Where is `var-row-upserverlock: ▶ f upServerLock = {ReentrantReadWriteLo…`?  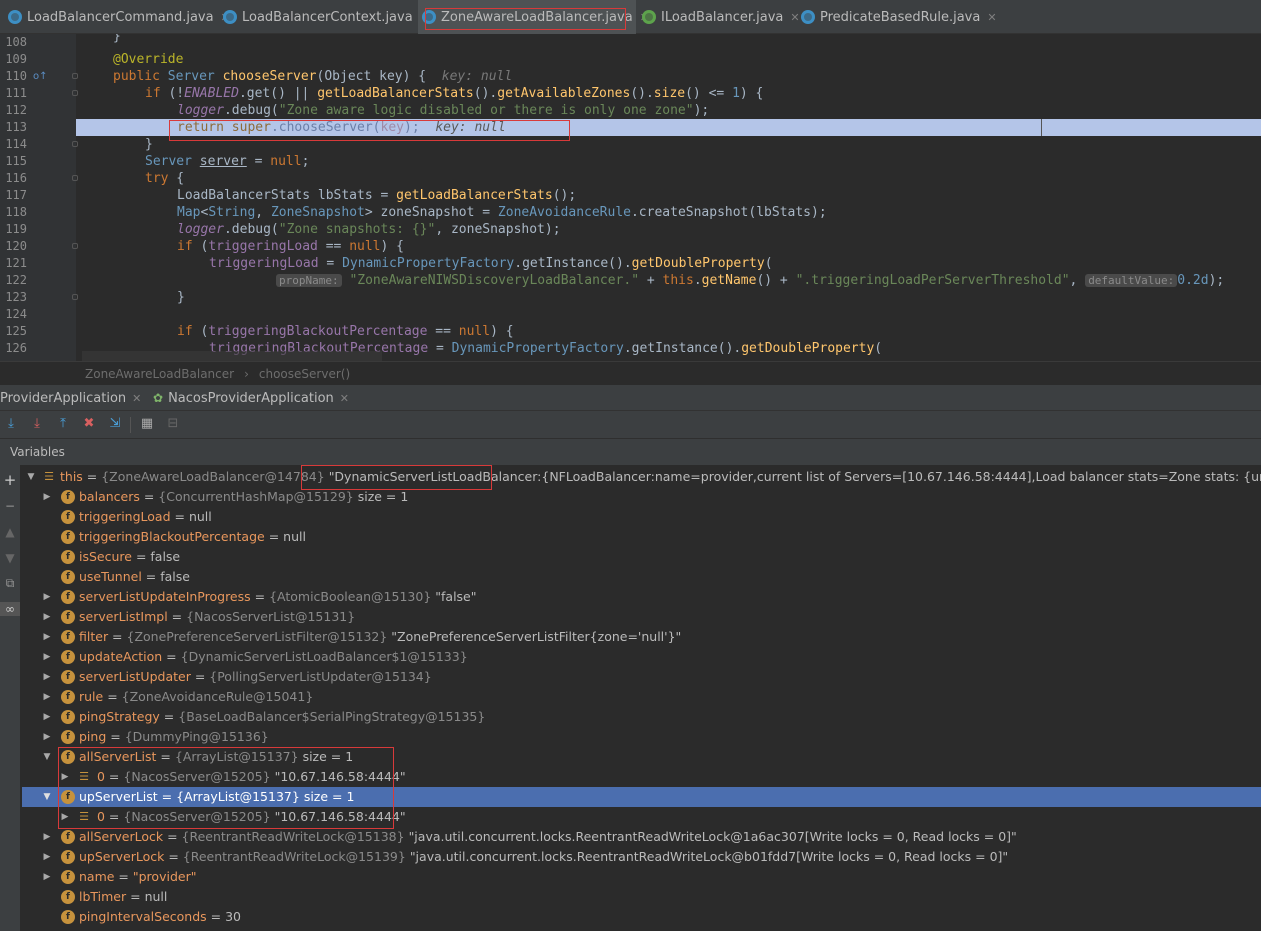 var-row-upserverlock: ▶ f upServerLock = {ReentrantReadWriteLo… is located at coordinates (641, 857).